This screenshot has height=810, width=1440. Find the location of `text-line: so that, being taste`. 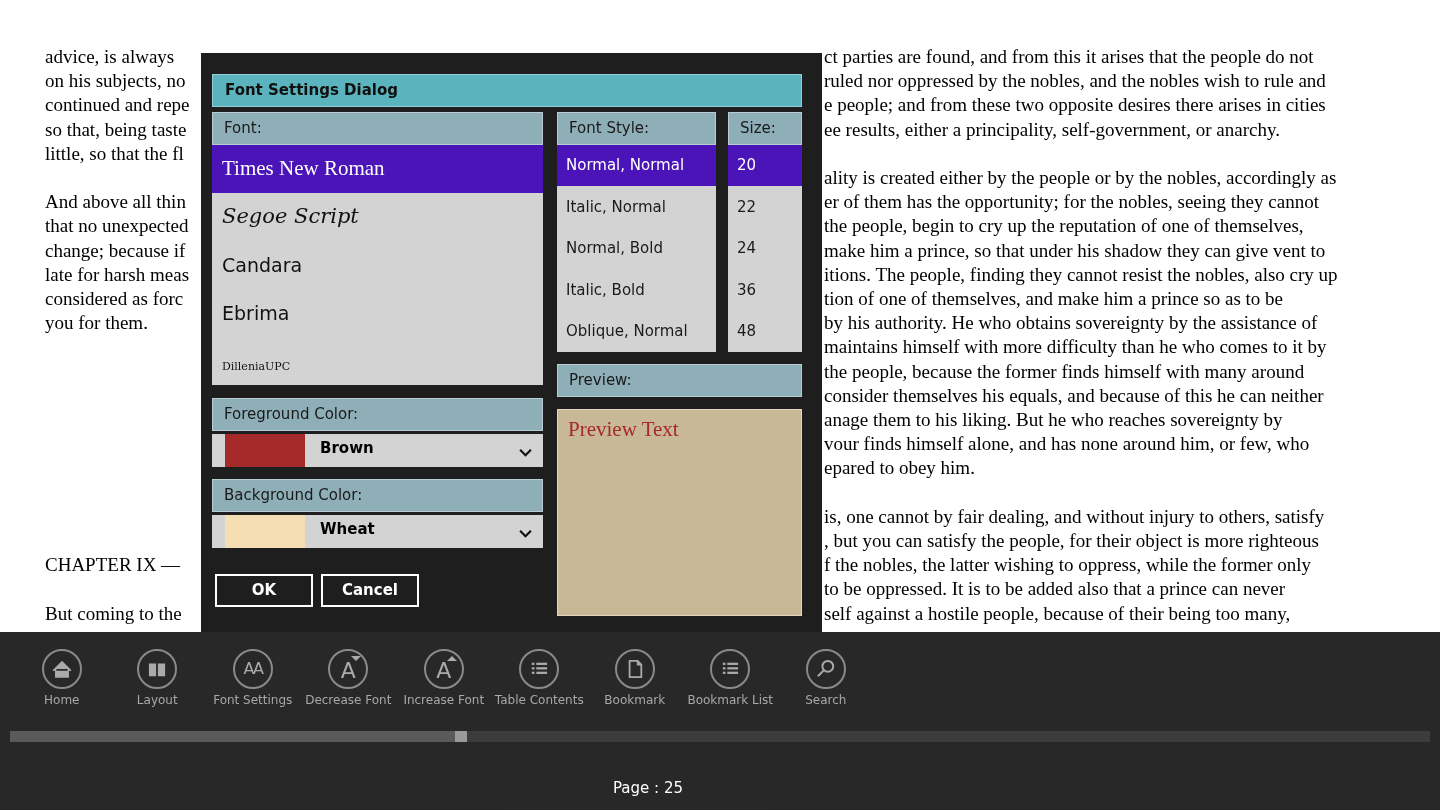

text-line: so that, being taste is located at coordinates (116, 129).